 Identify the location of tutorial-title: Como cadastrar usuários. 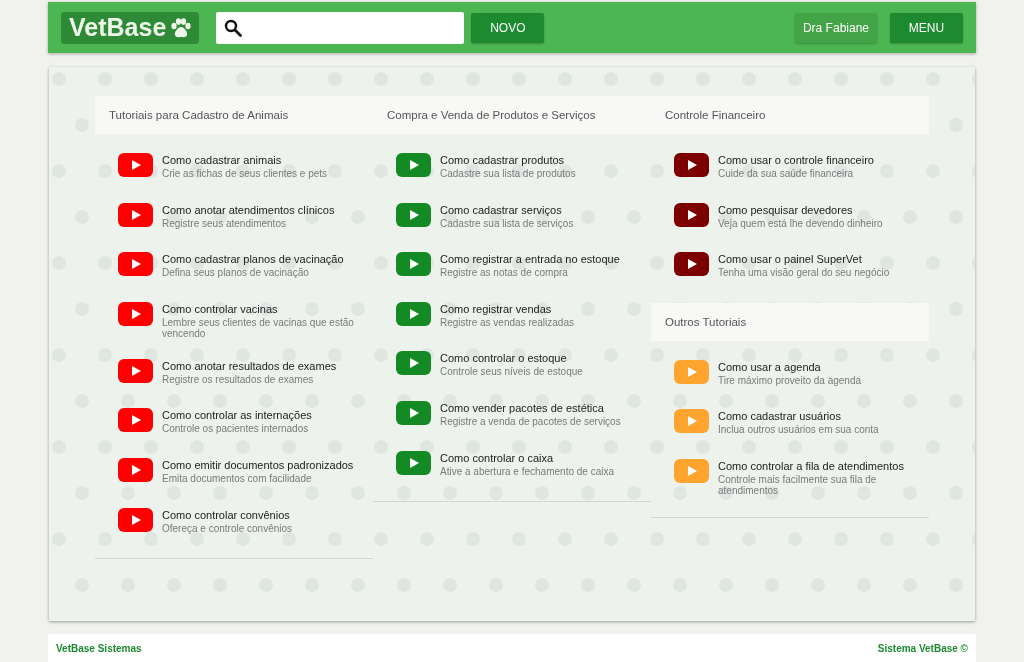
(780, 417).